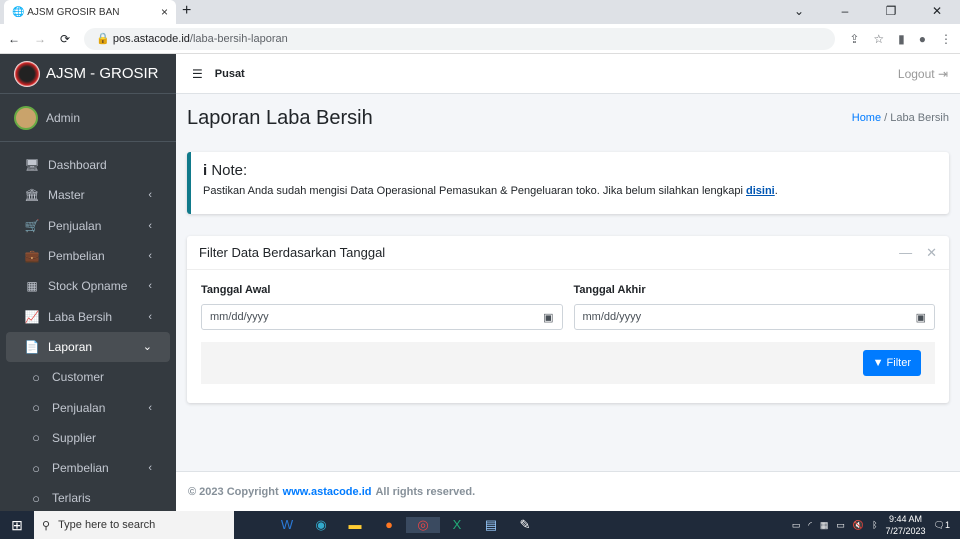  What do you see at coordinates (102, 73) in the screenshot?
I see `brand-text: AJSM - GROSIR` at bounding box center [102, 73].